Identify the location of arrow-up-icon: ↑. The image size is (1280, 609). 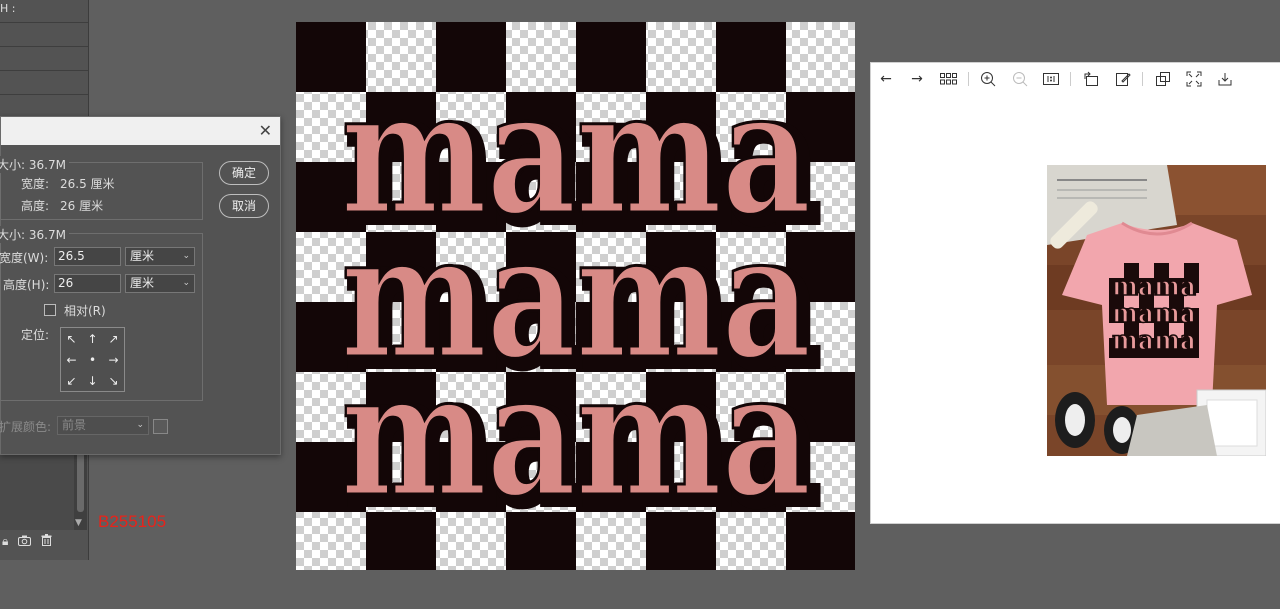
(92, 338).